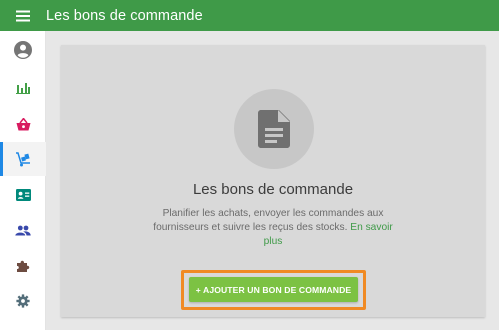 This screenshot has width=499, height=330. I want to click on sidebar-item-integrations, so click(23, 266).